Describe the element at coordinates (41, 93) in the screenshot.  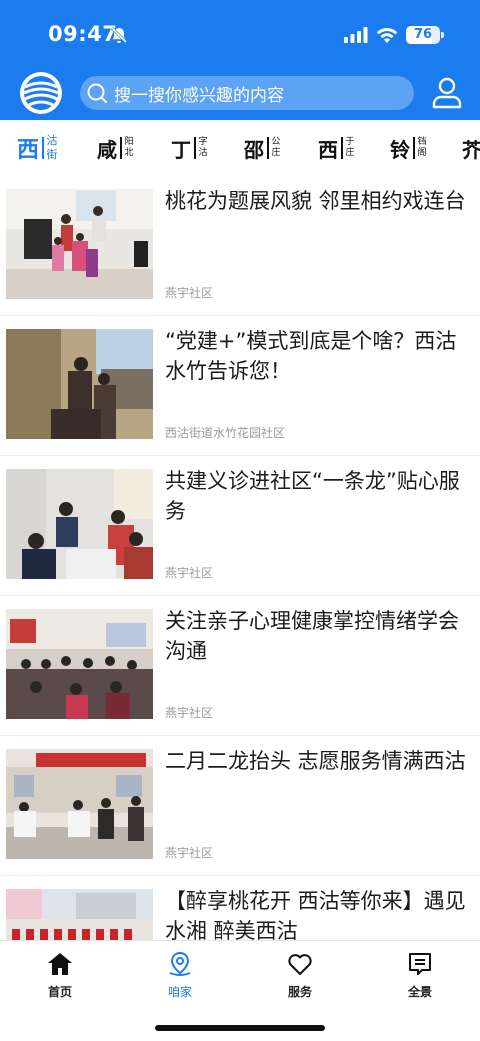
I see `app-logo` at that location.